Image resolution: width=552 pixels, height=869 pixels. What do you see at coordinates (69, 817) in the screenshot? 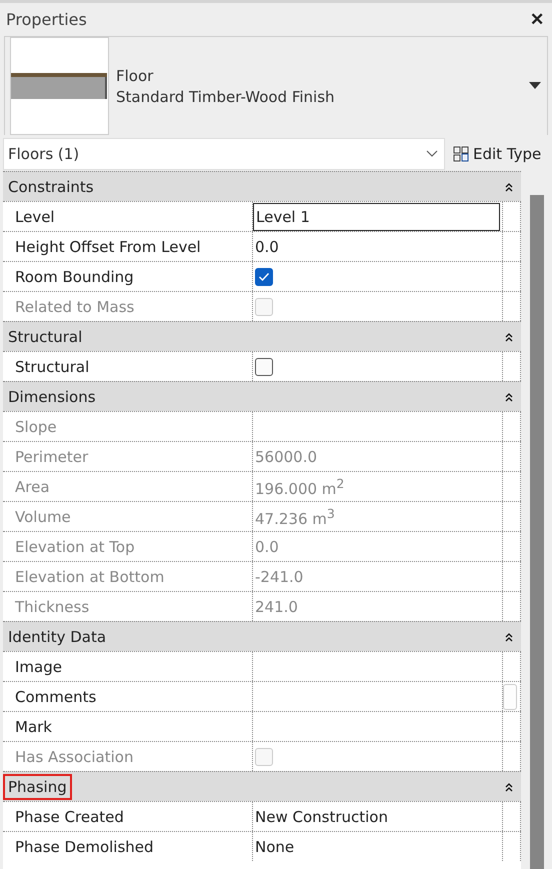
I see `property-label: Phase Created` at bounding box center [69, 817].